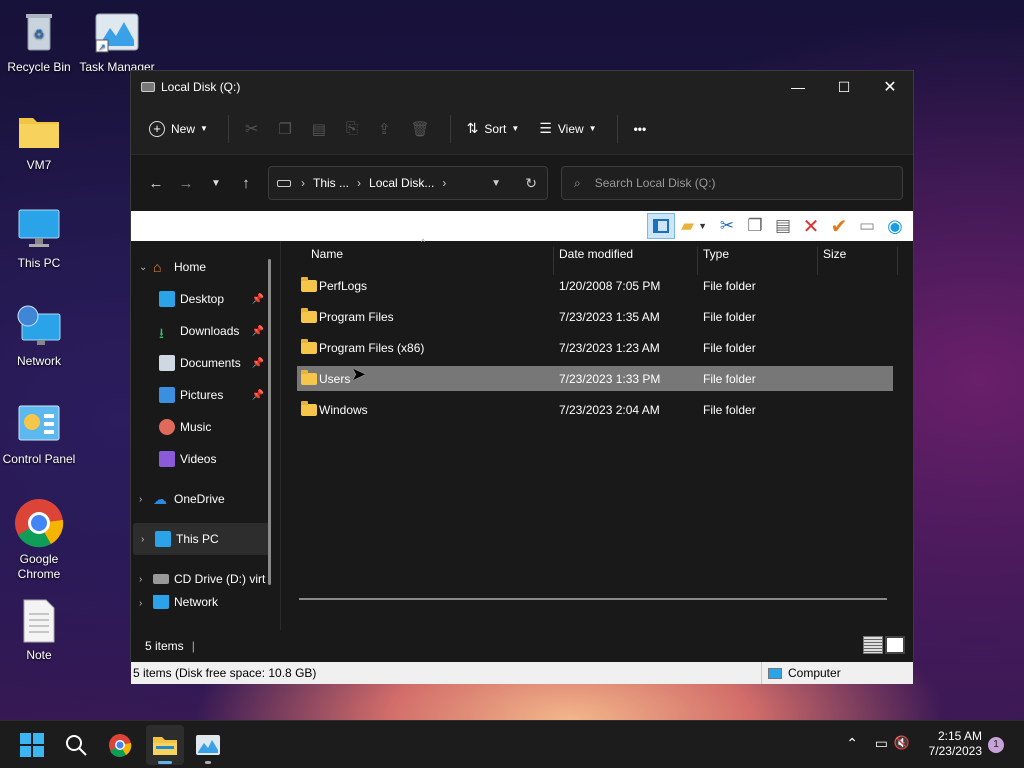 The width and height of the screenshot is (1024, 768). I want to click on forward-arrow-icon: →, so click(186, 183).